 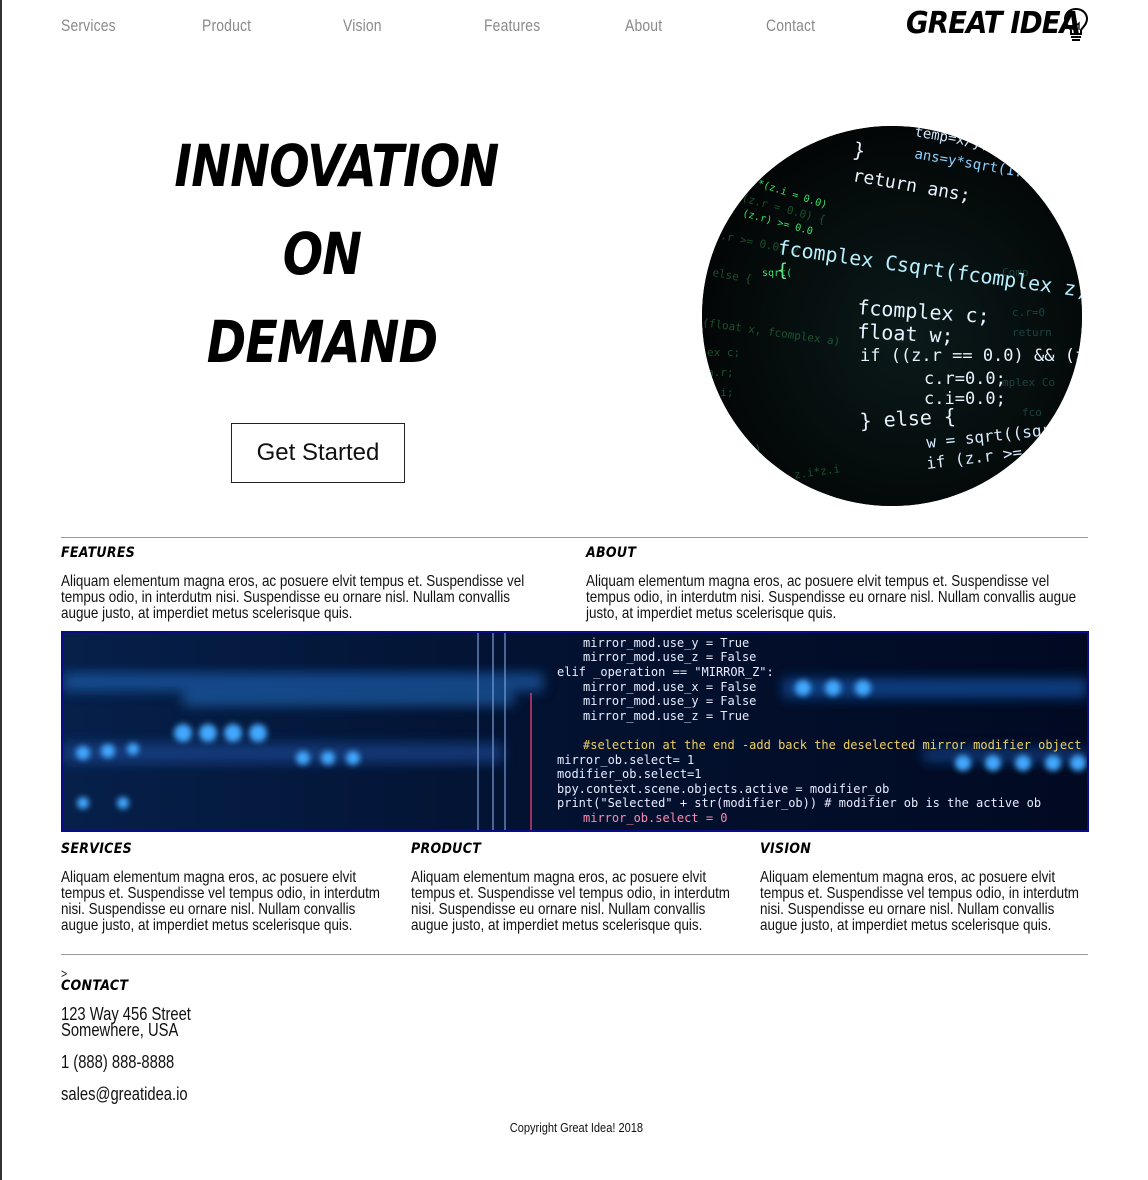 I want to click on code-line: mirror_mod.use_z = False, so click(x=669, y=657).